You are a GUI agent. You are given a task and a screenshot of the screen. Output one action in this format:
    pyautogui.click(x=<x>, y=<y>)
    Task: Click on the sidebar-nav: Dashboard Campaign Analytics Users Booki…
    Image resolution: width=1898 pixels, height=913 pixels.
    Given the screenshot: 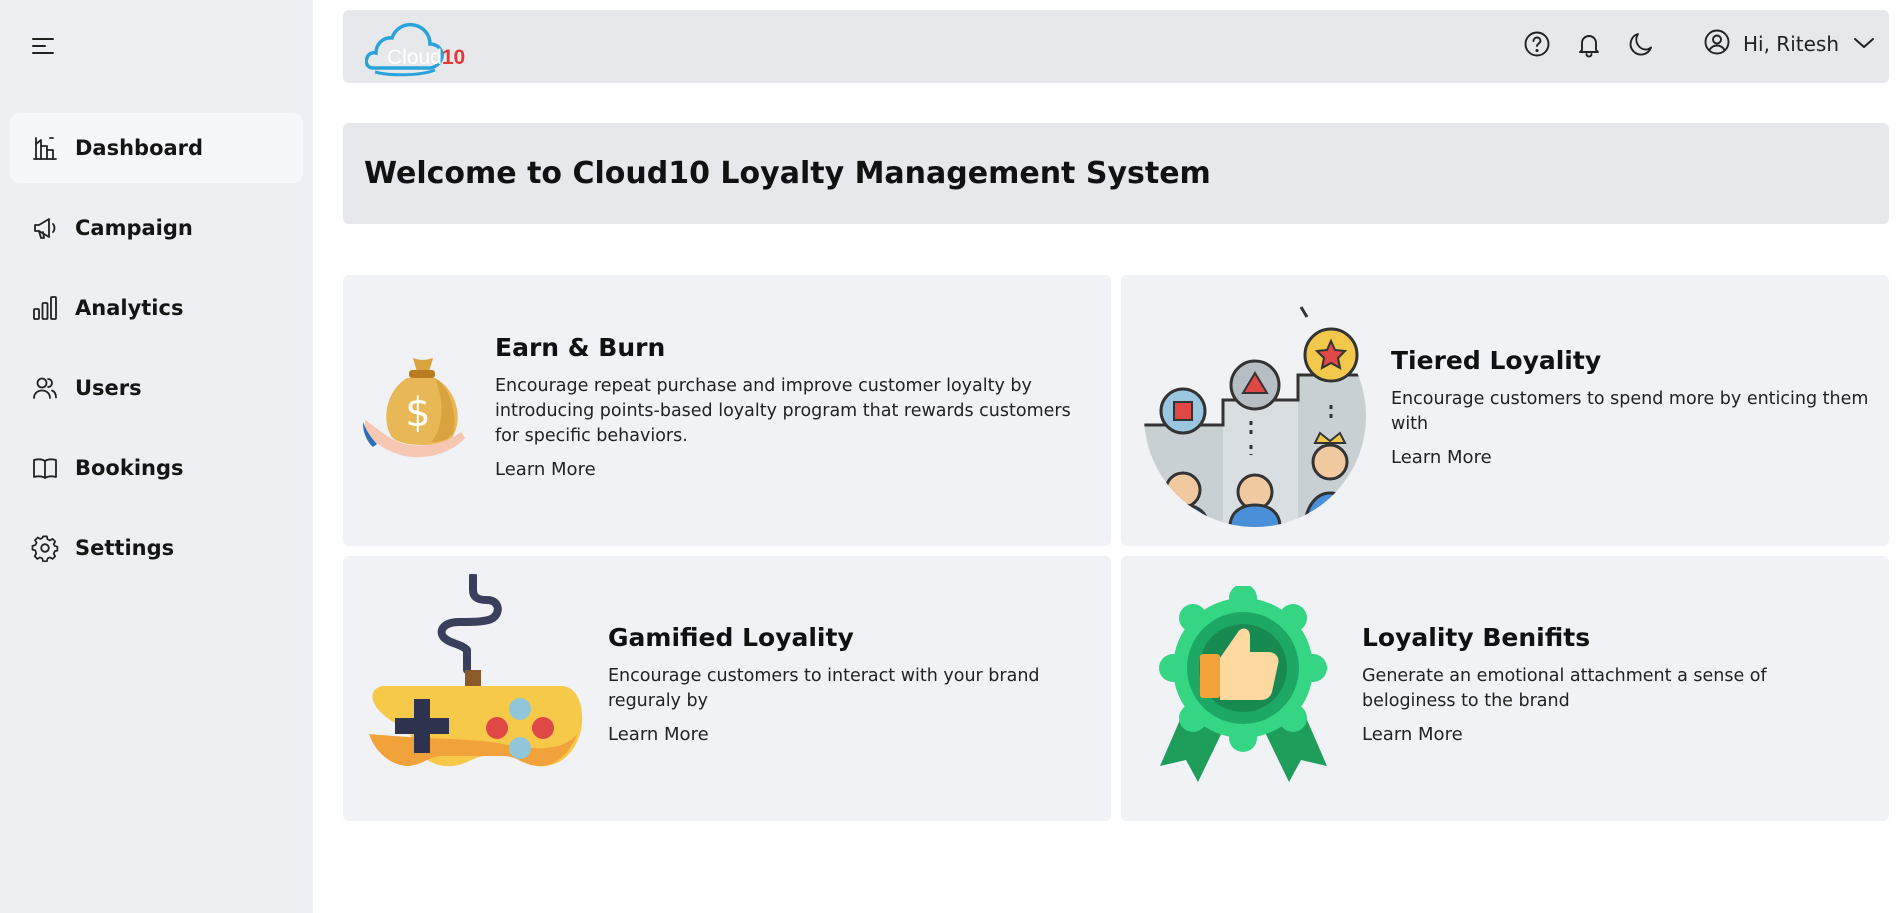 What is the action you would take?
    pyautogui.click(x=156, y=353)
    